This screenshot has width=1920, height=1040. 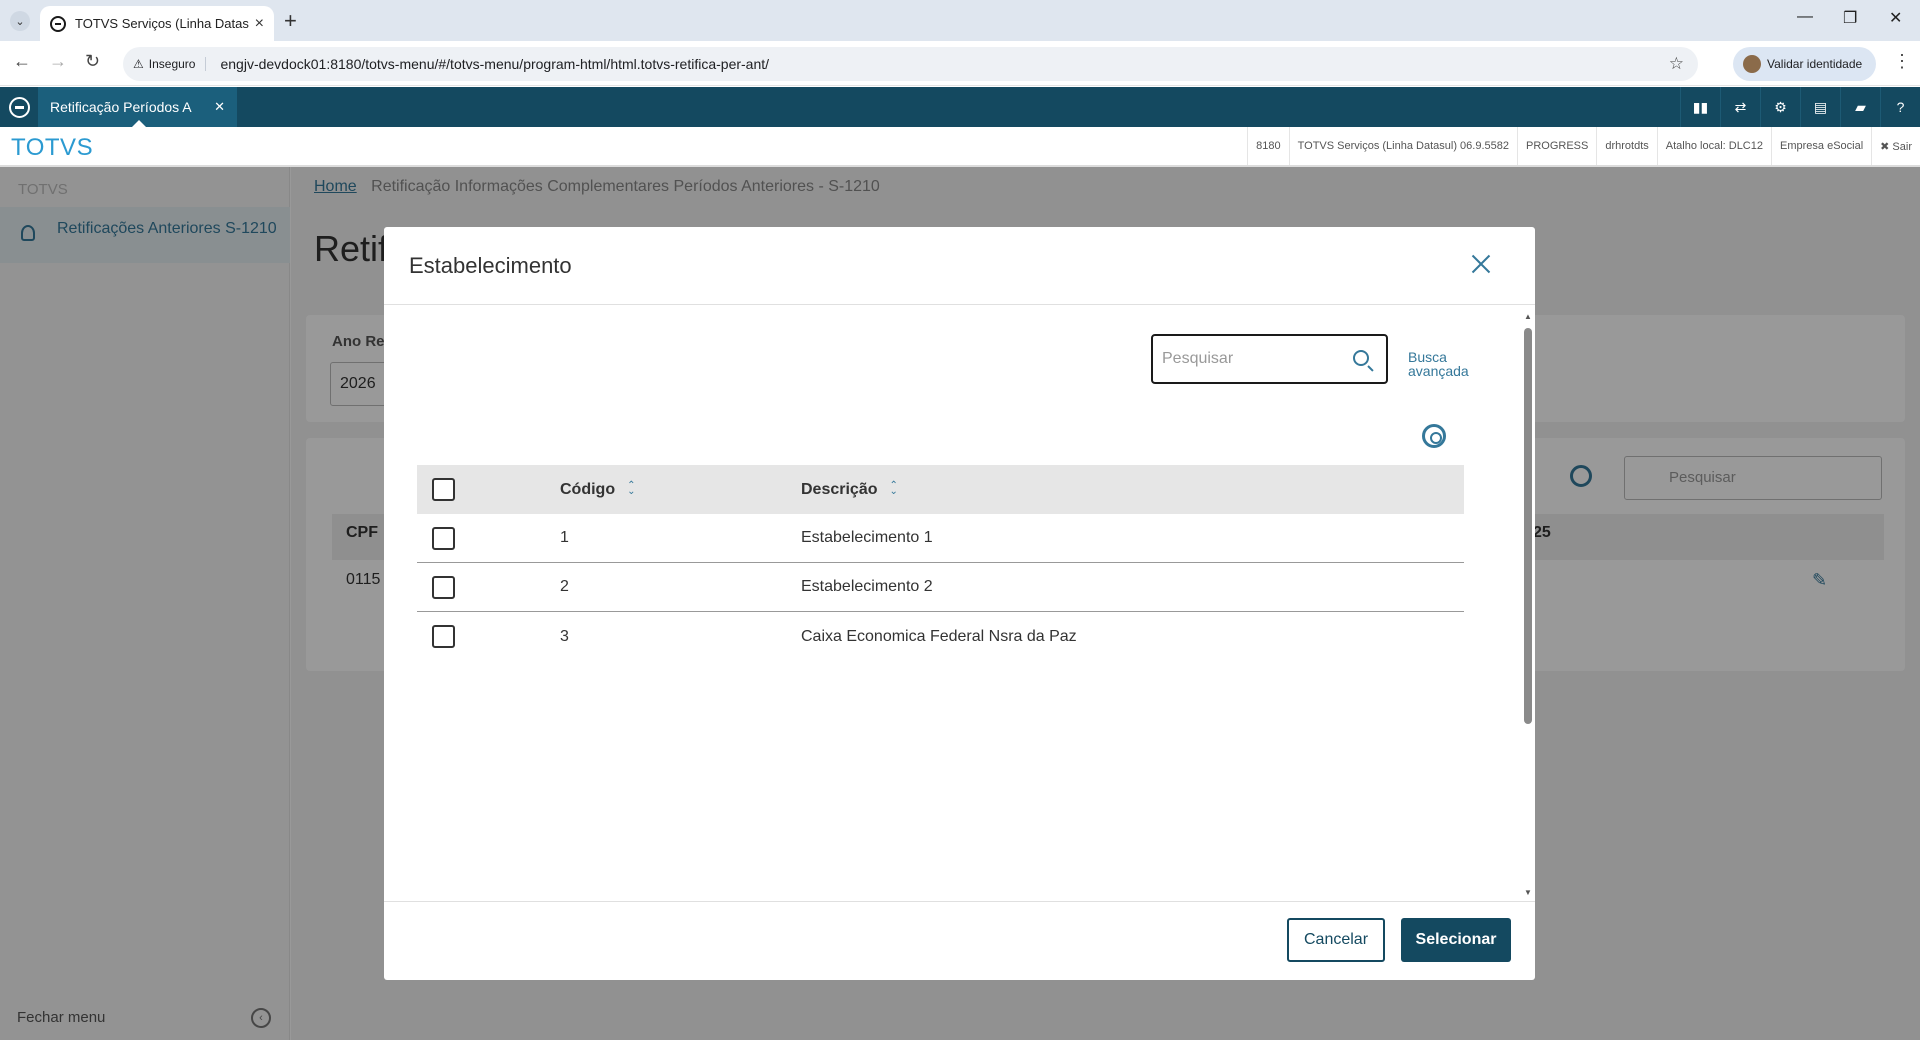 What do you see at coordinates (959, 304) in the screenshot?
I see `modal-header-divider` at bounding box center [959, 304].